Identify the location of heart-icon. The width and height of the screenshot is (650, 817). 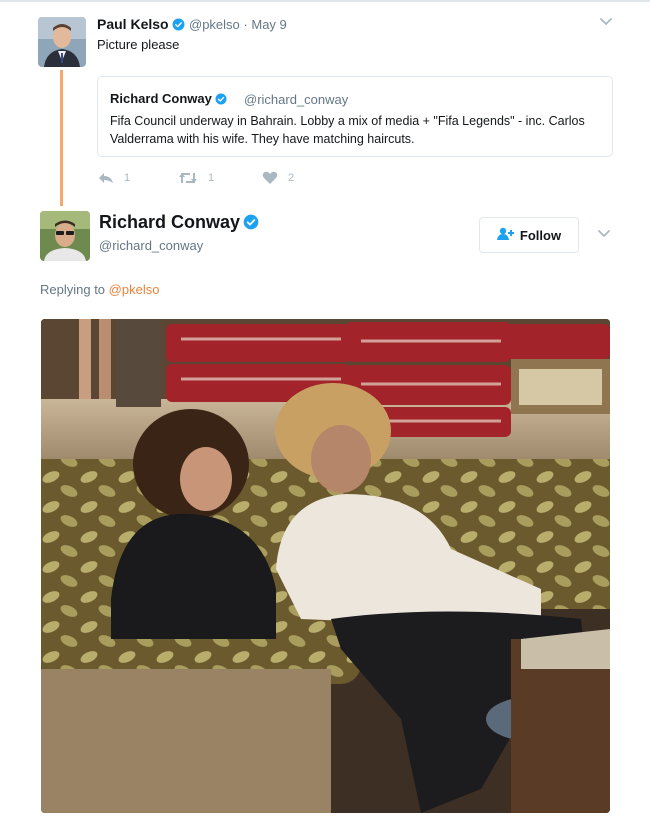
(275, 178).